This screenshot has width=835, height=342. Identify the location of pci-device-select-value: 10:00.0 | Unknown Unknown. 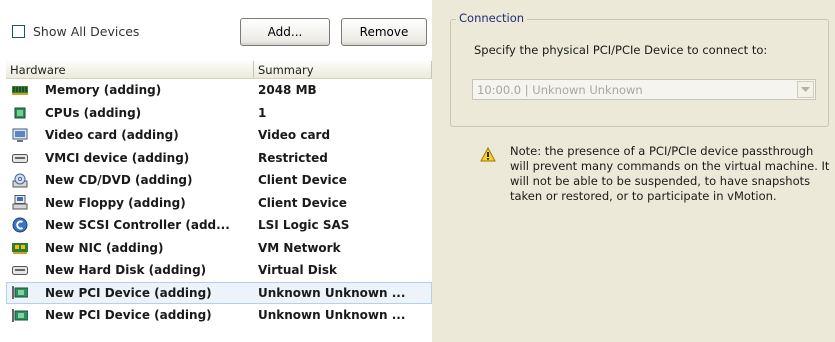
(560, 89).